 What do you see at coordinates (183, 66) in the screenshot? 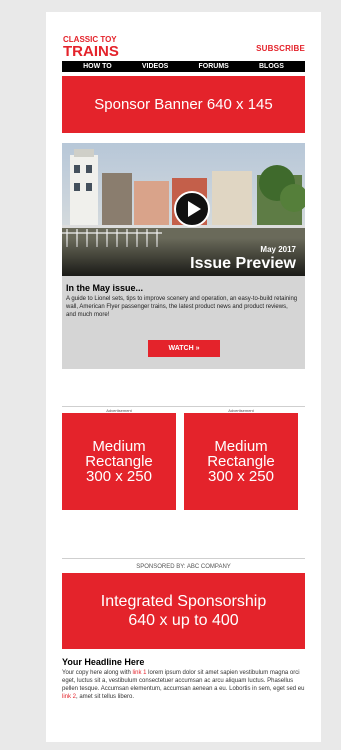
I see `nav-bar: HOW TO VIDEOS FORUMS BLOGS` at bounding box center [183, 66].